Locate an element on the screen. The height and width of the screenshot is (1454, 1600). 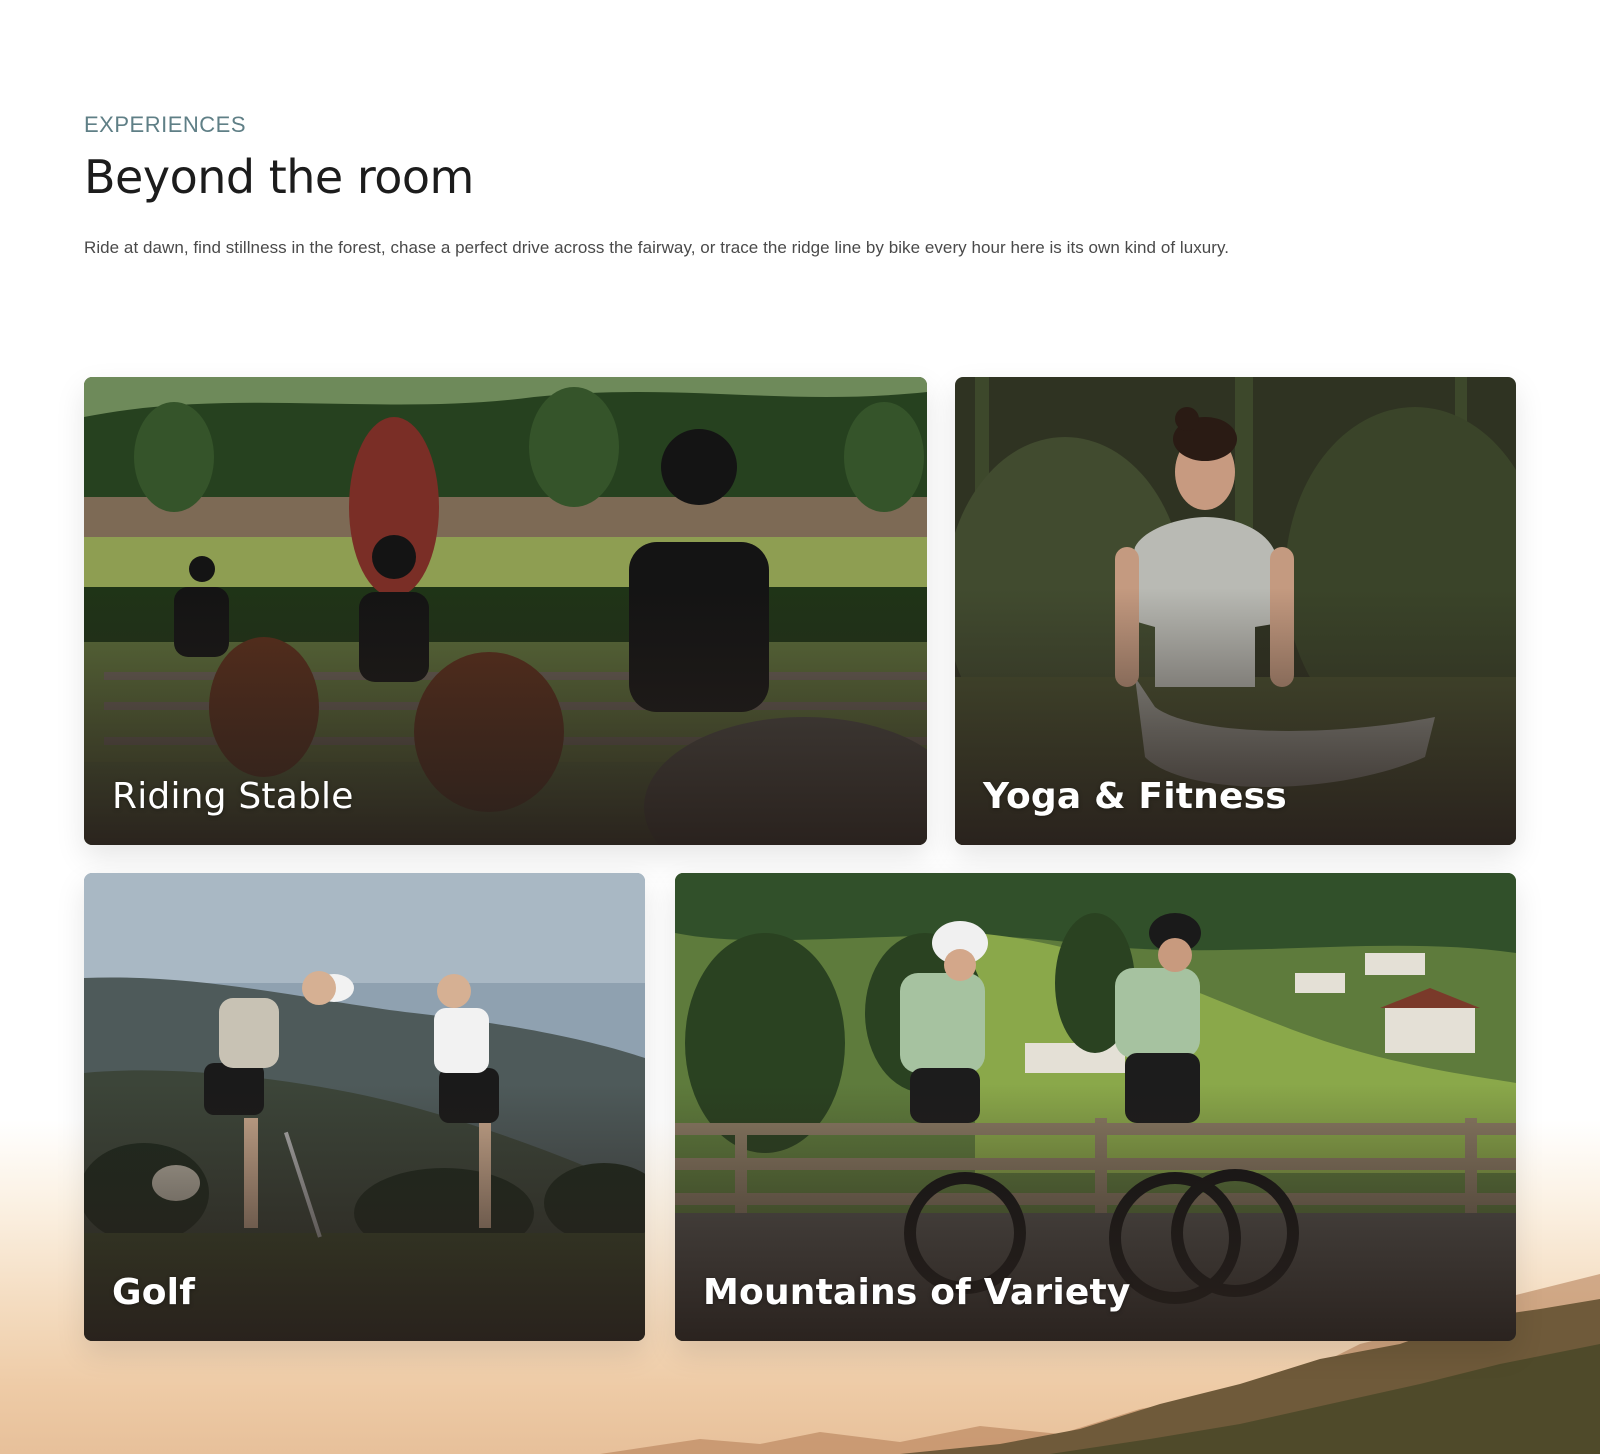
card-label-riding-stable: Riding Stable is located at coordinates (233, 796).